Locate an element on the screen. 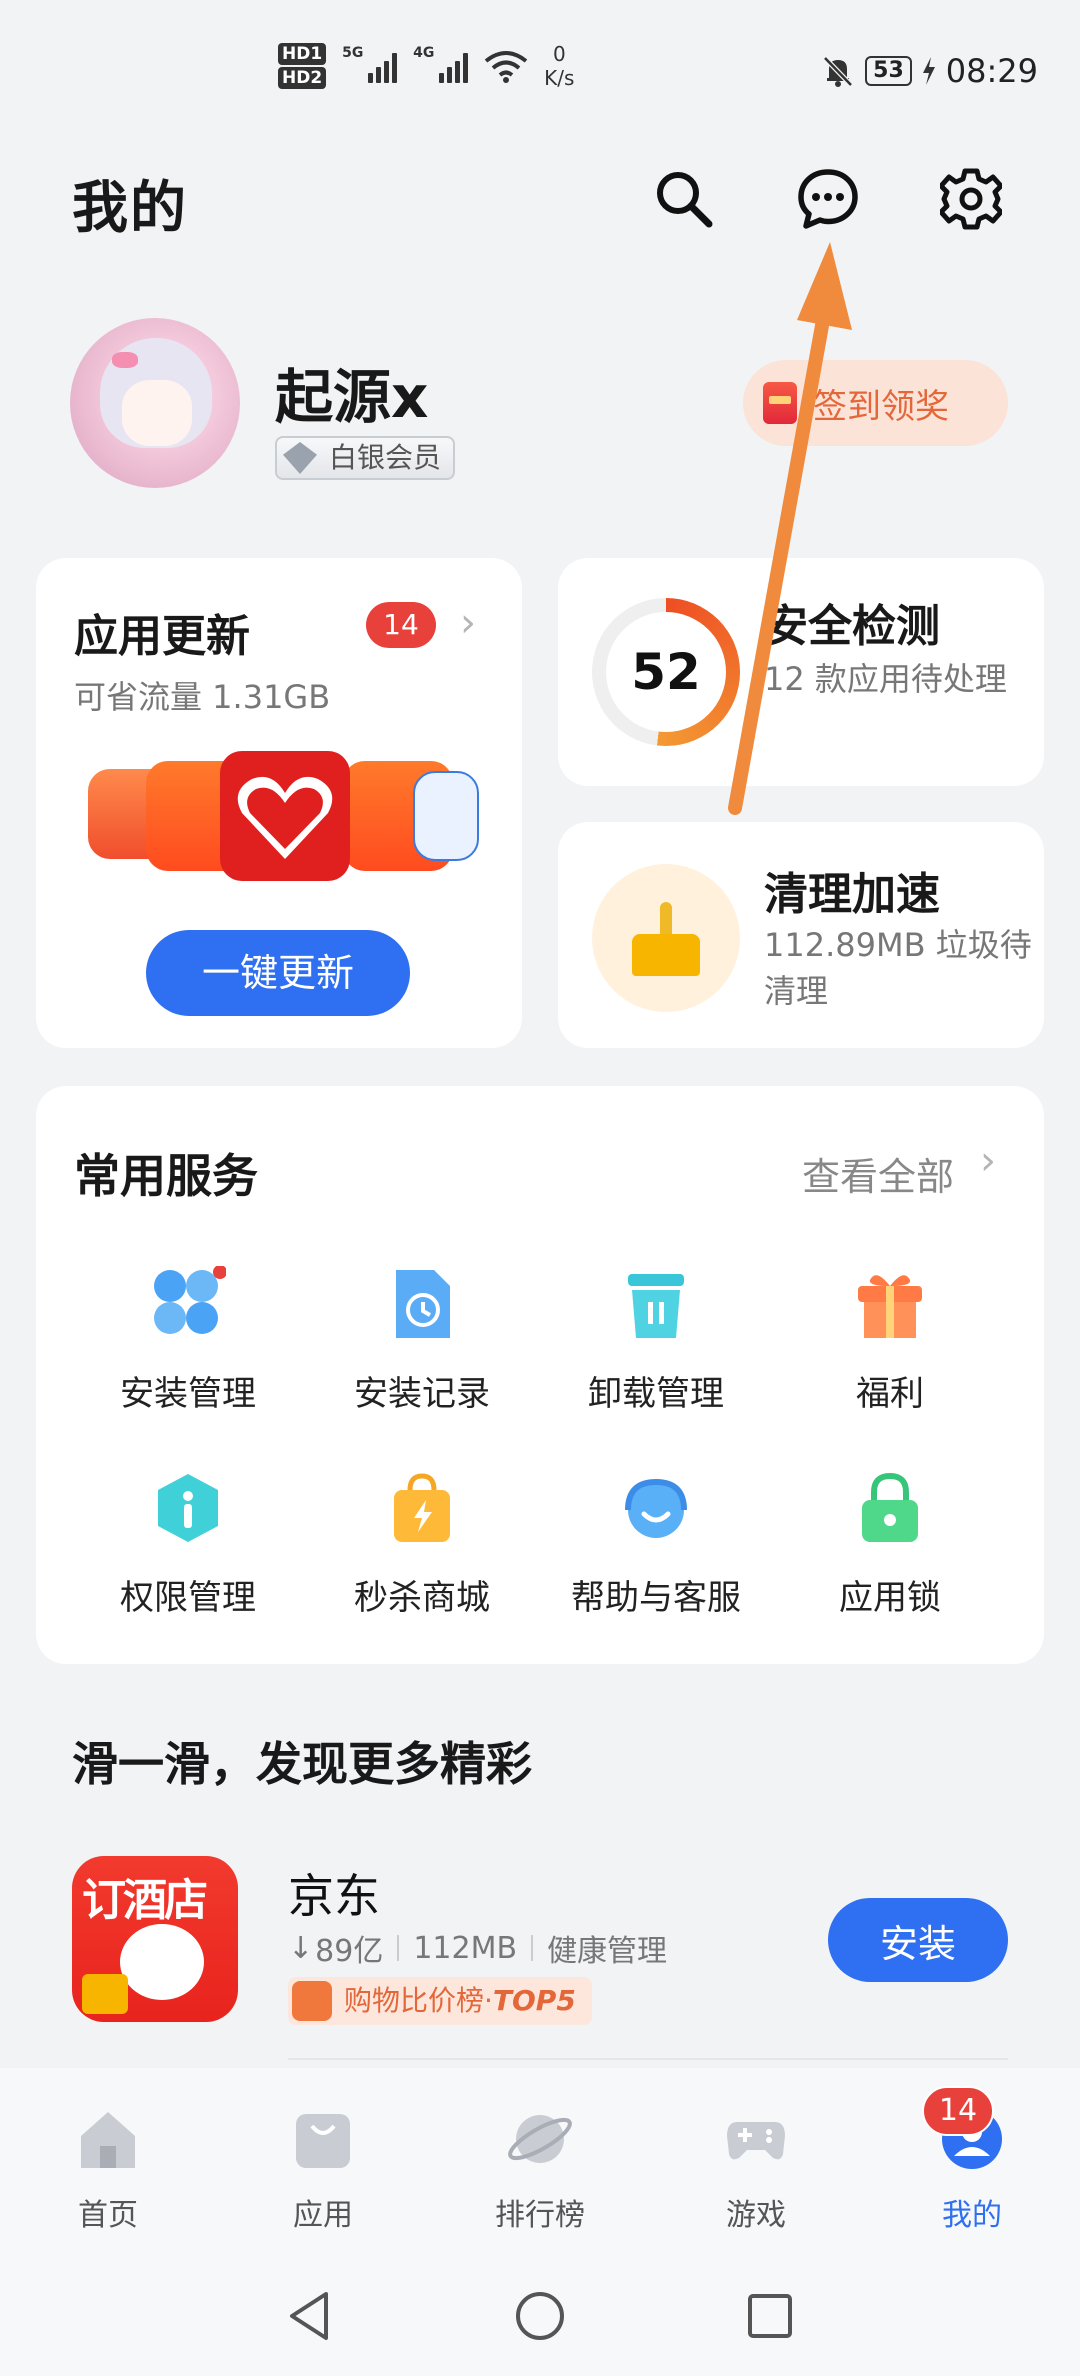  security-score-ring: 52 is located at coordinates (666, 672).